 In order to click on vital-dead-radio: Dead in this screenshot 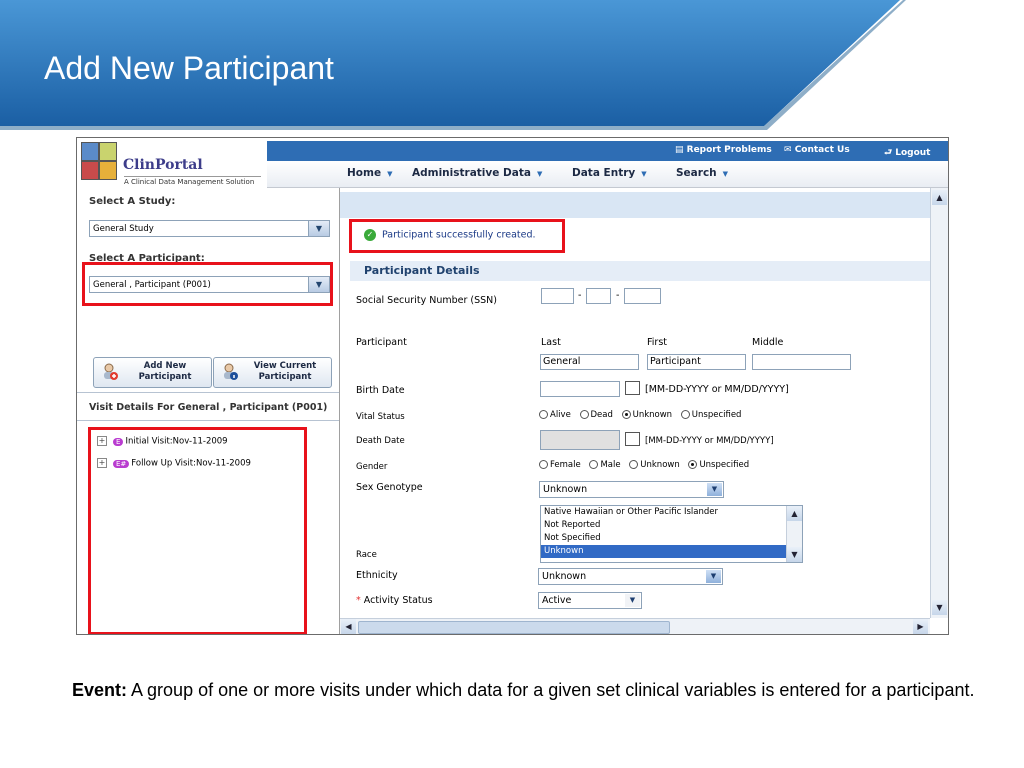, I will do `click(596, 415)`.